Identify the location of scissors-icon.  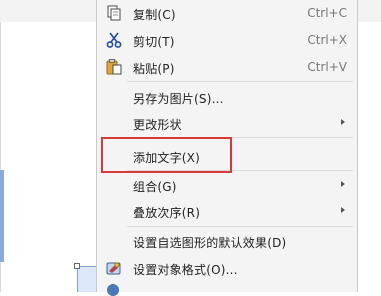
(114, 40).